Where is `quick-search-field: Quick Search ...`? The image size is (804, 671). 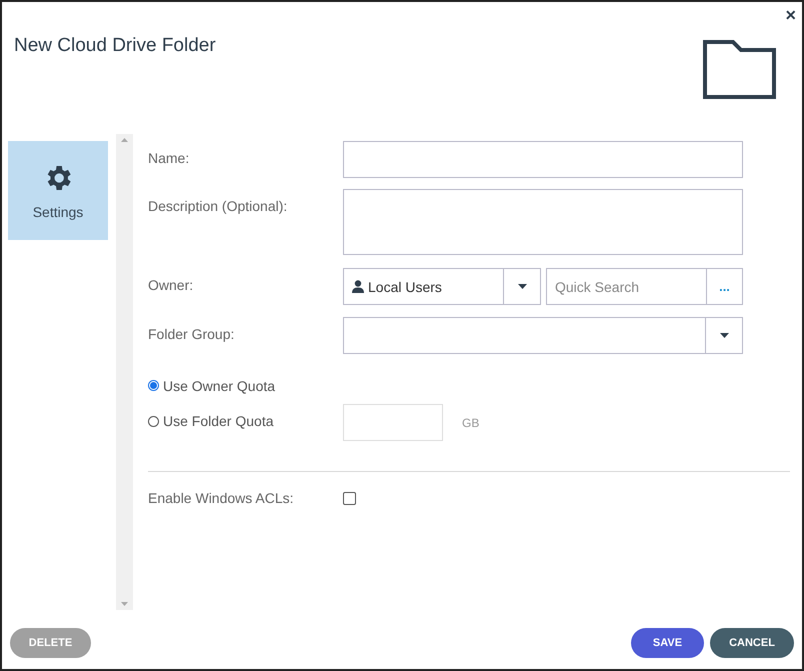
quick-search-field: Quick Search ... is located at coordinates (644, 286).